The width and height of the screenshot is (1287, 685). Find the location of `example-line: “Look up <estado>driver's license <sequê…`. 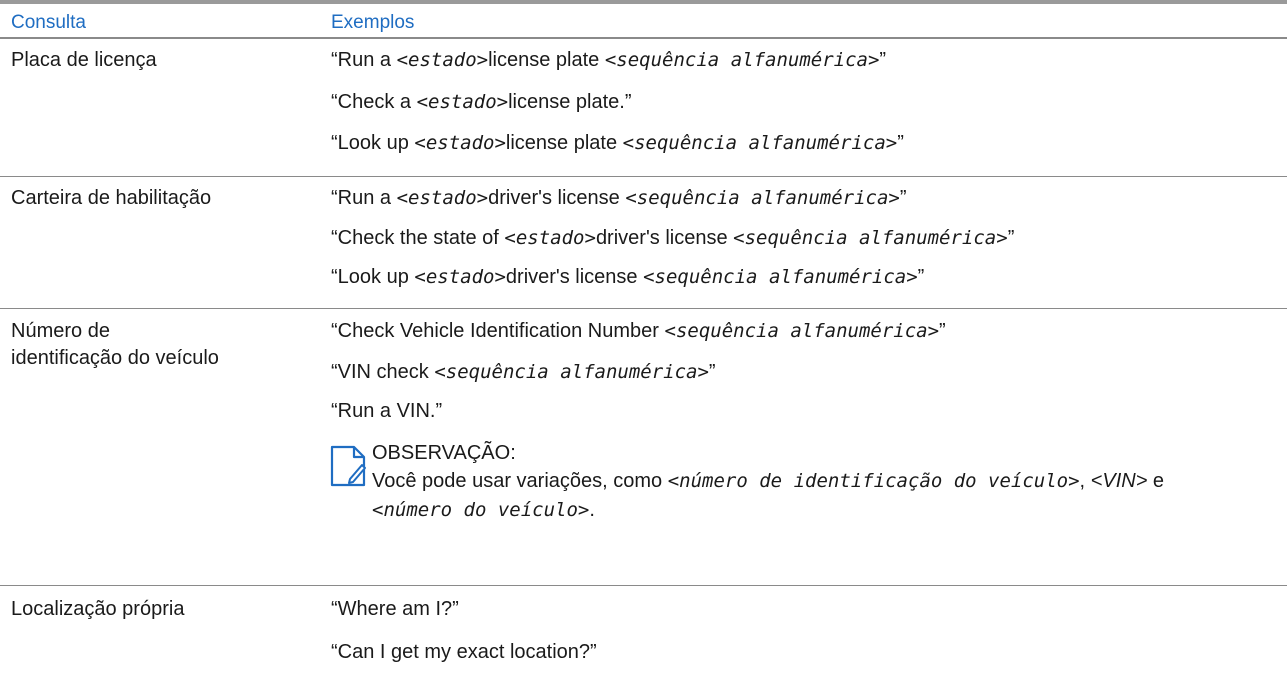

example-line: “Look up <estado>driver's license <sequê… is located at coordinates (628, 277).